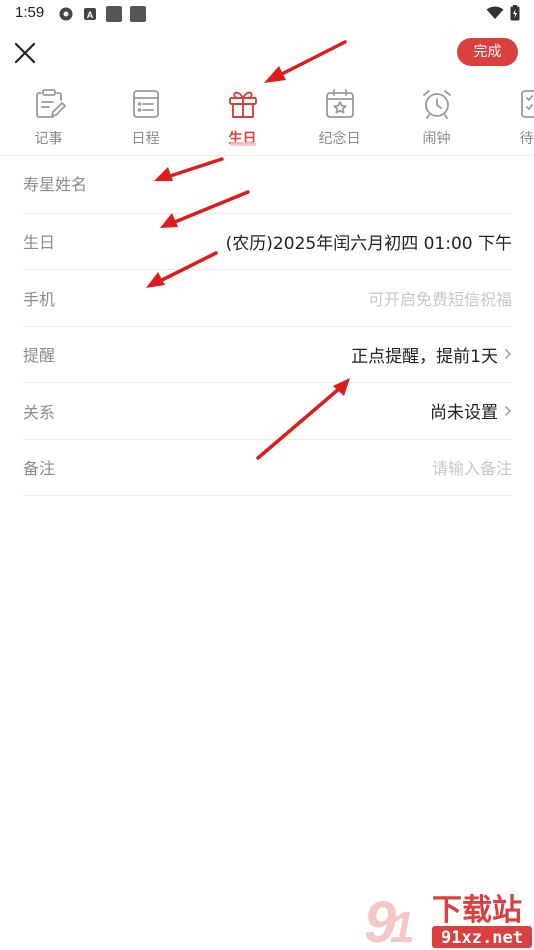 The height and width of the screenshot is (950, 534). I want to click on gear-icon, so click(66, 14).